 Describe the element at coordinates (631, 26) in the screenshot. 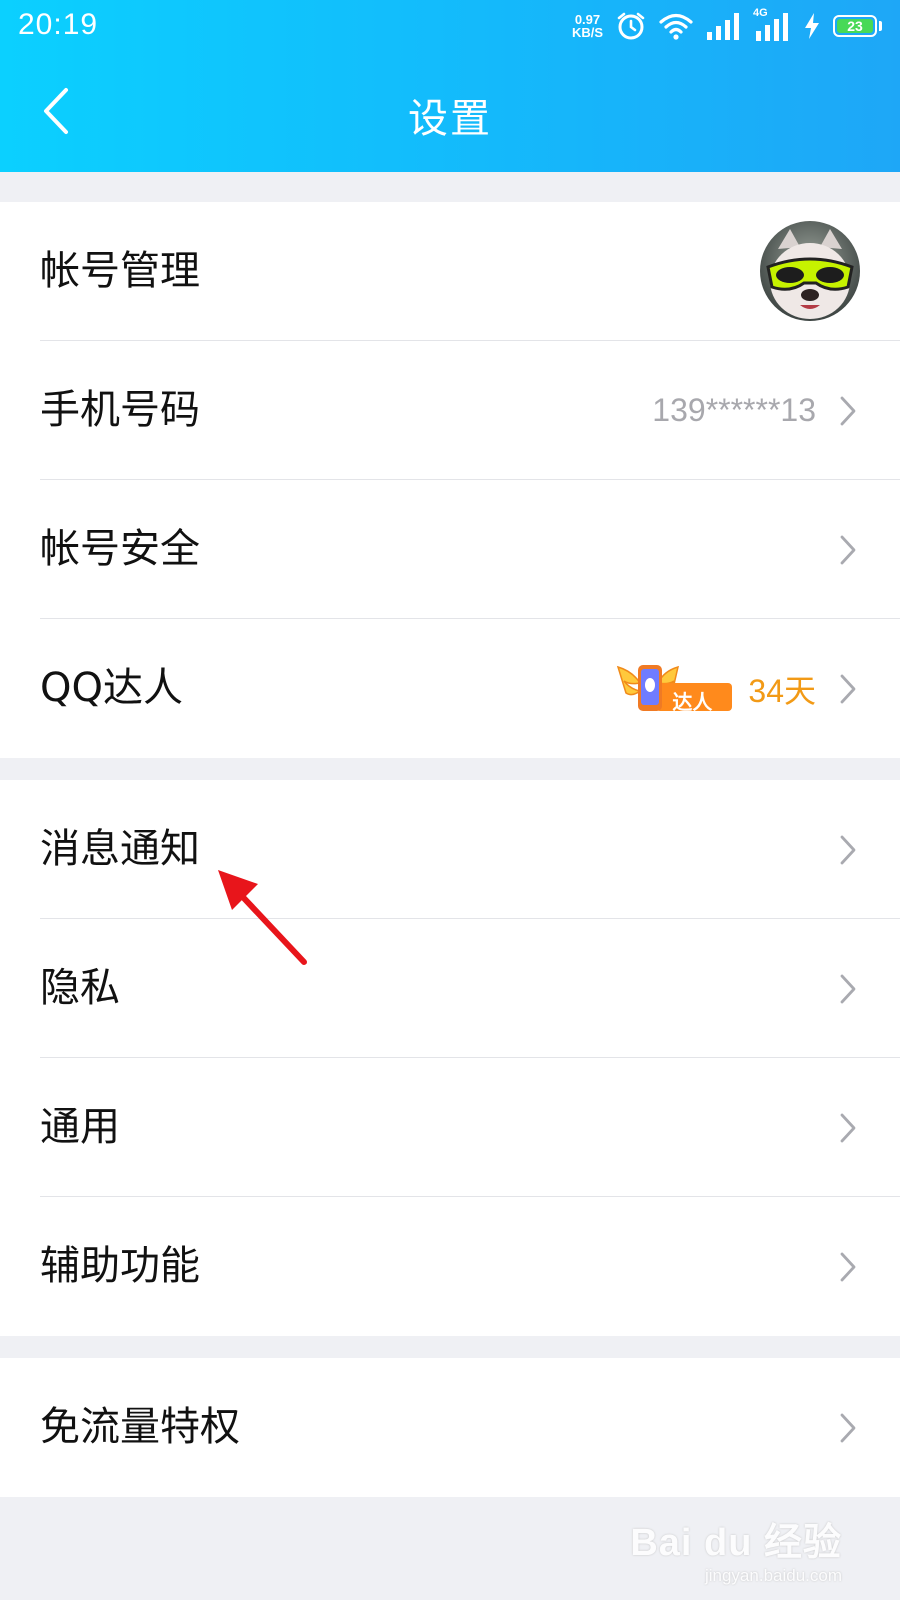

I see `alarm-icon` at that location.